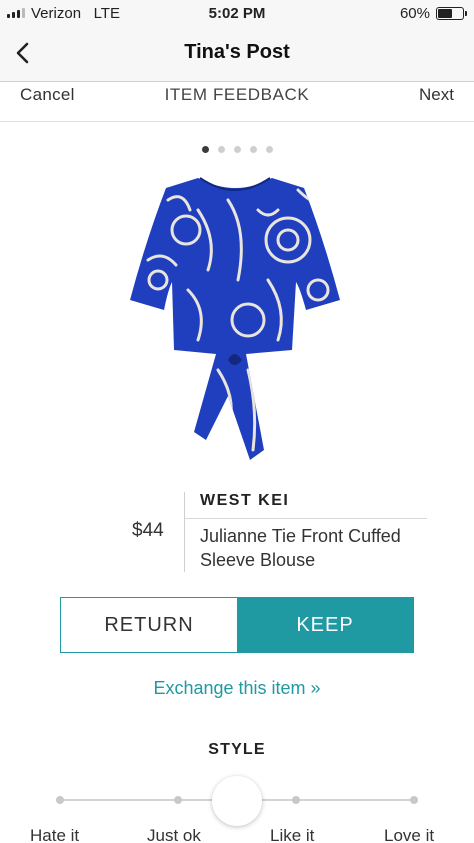 The height and width of the screenshot is (843, 474). Describe the element at coordinates (237, 688) in the screenshot. I see `exchange-link: Exchange this item »` at that location.